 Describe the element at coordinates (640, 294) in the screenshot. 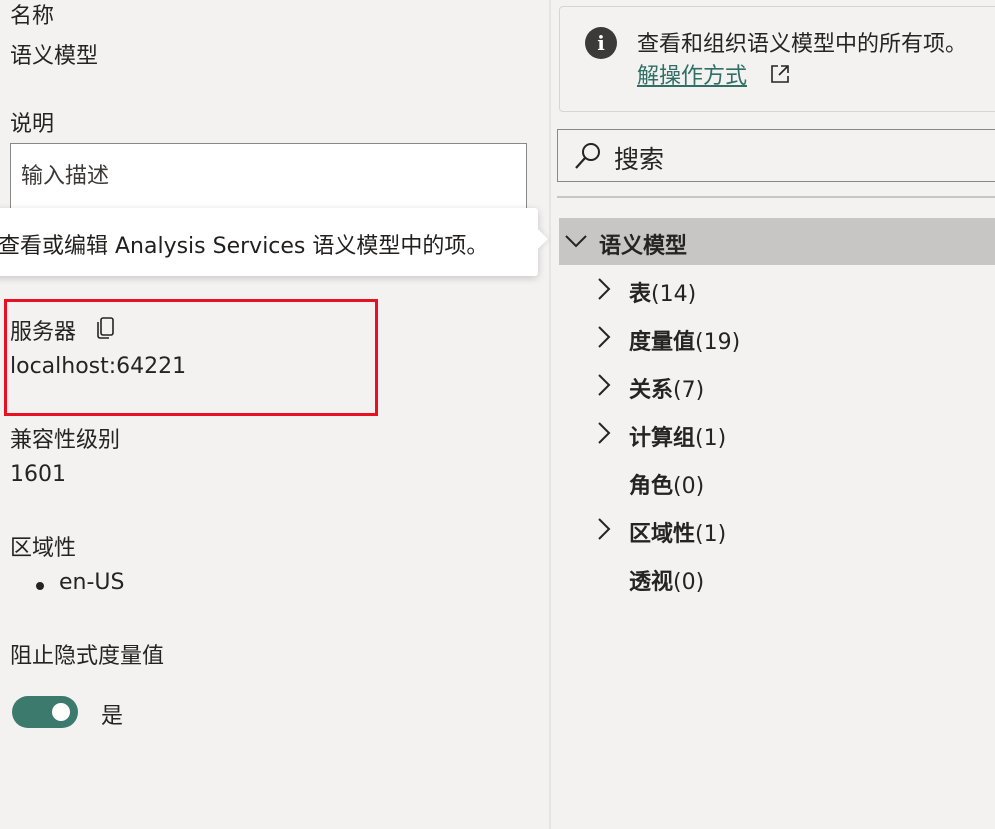

I see `tree-item-name: 表` at that location.